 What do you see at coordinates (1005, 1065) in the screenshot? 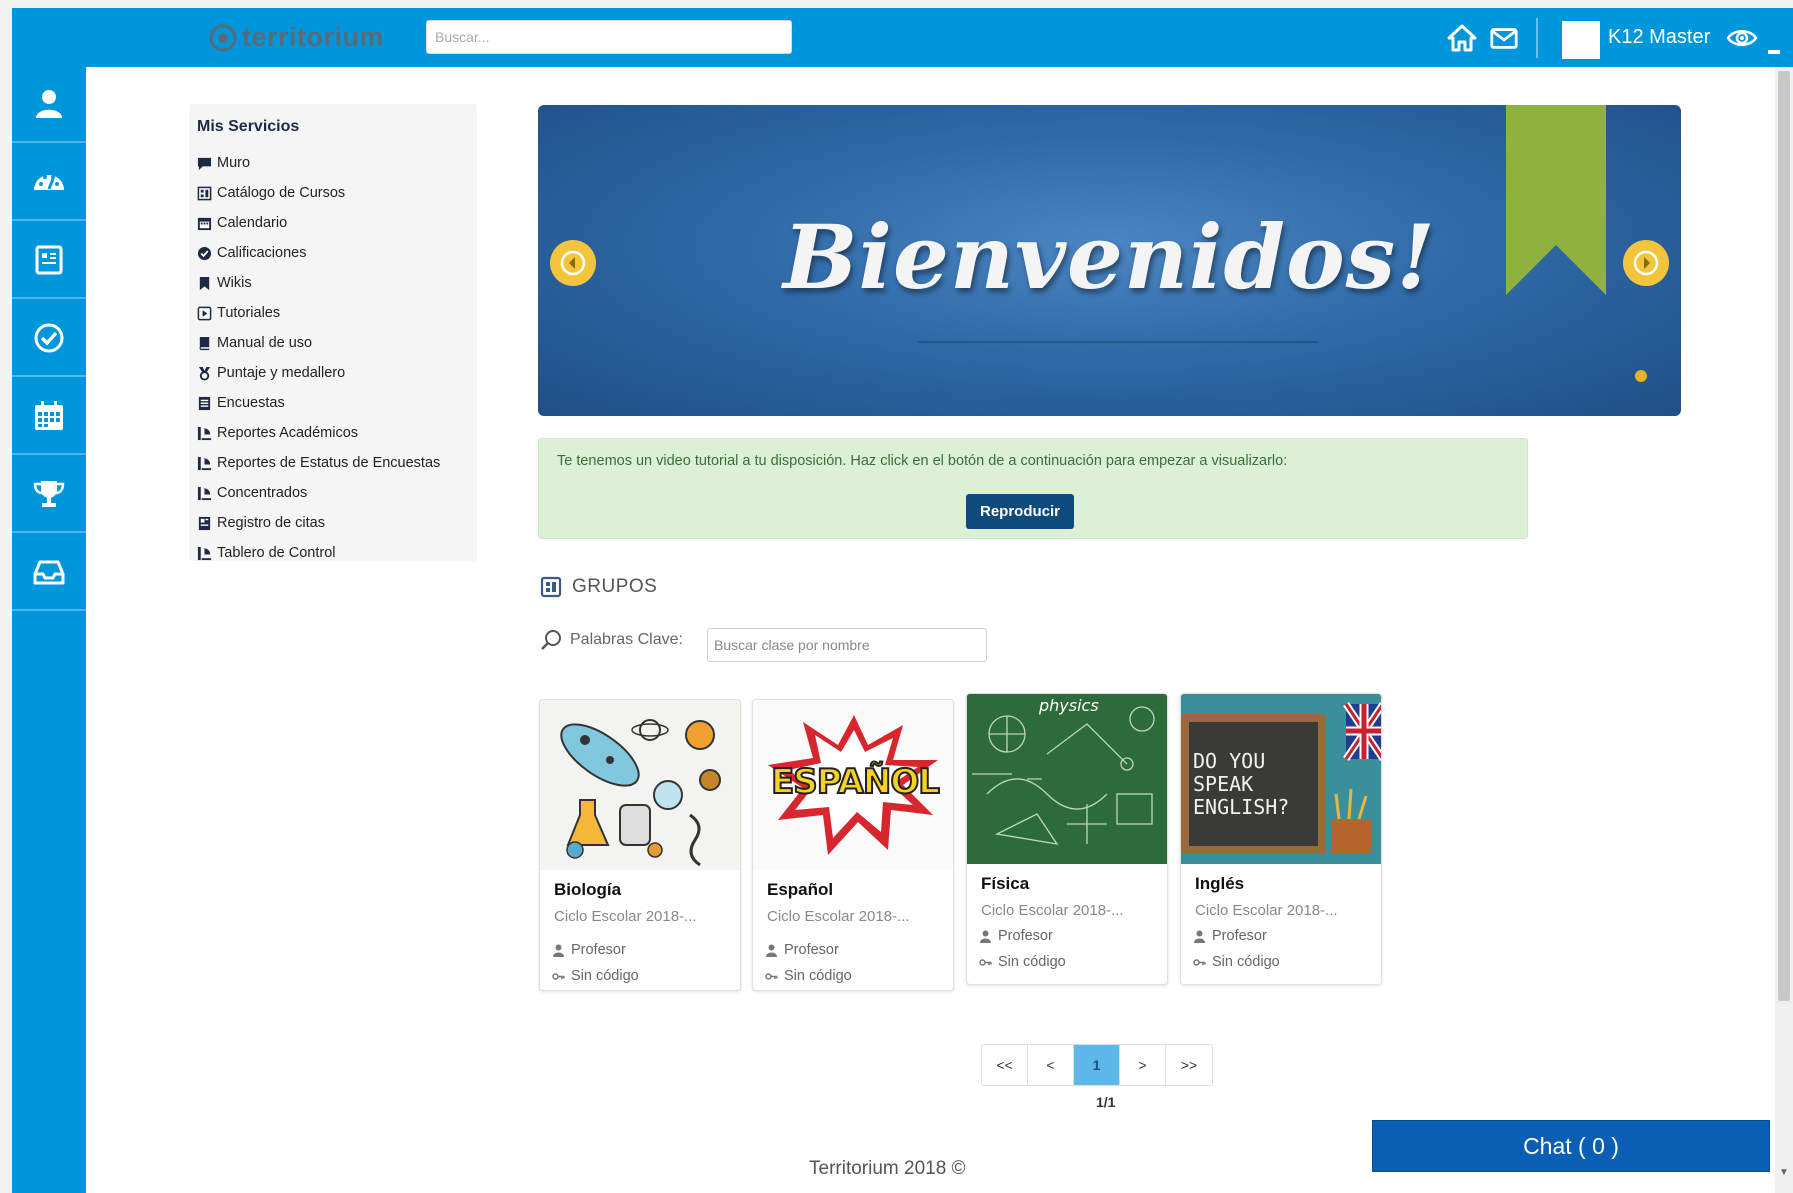
I see `page-first-button: <<` at bounding box center [1005, 1065].